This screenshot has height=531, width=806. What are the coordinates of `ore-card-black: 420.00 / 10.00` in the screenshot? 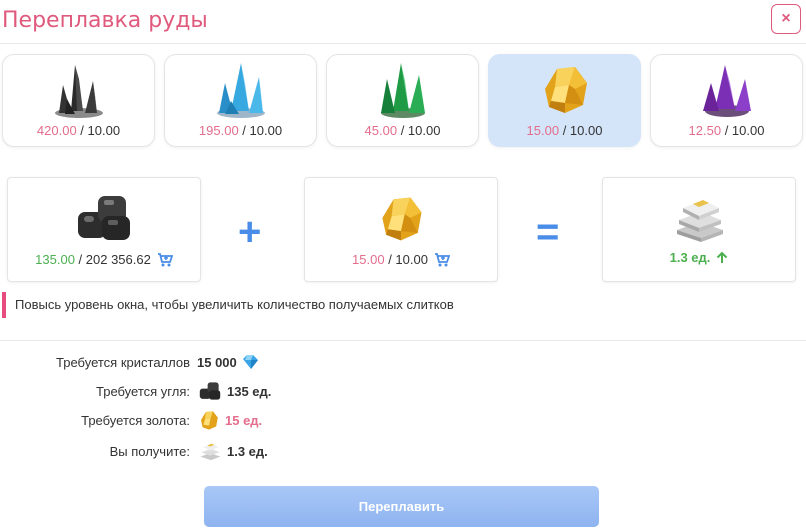 It's located at (78, 100).